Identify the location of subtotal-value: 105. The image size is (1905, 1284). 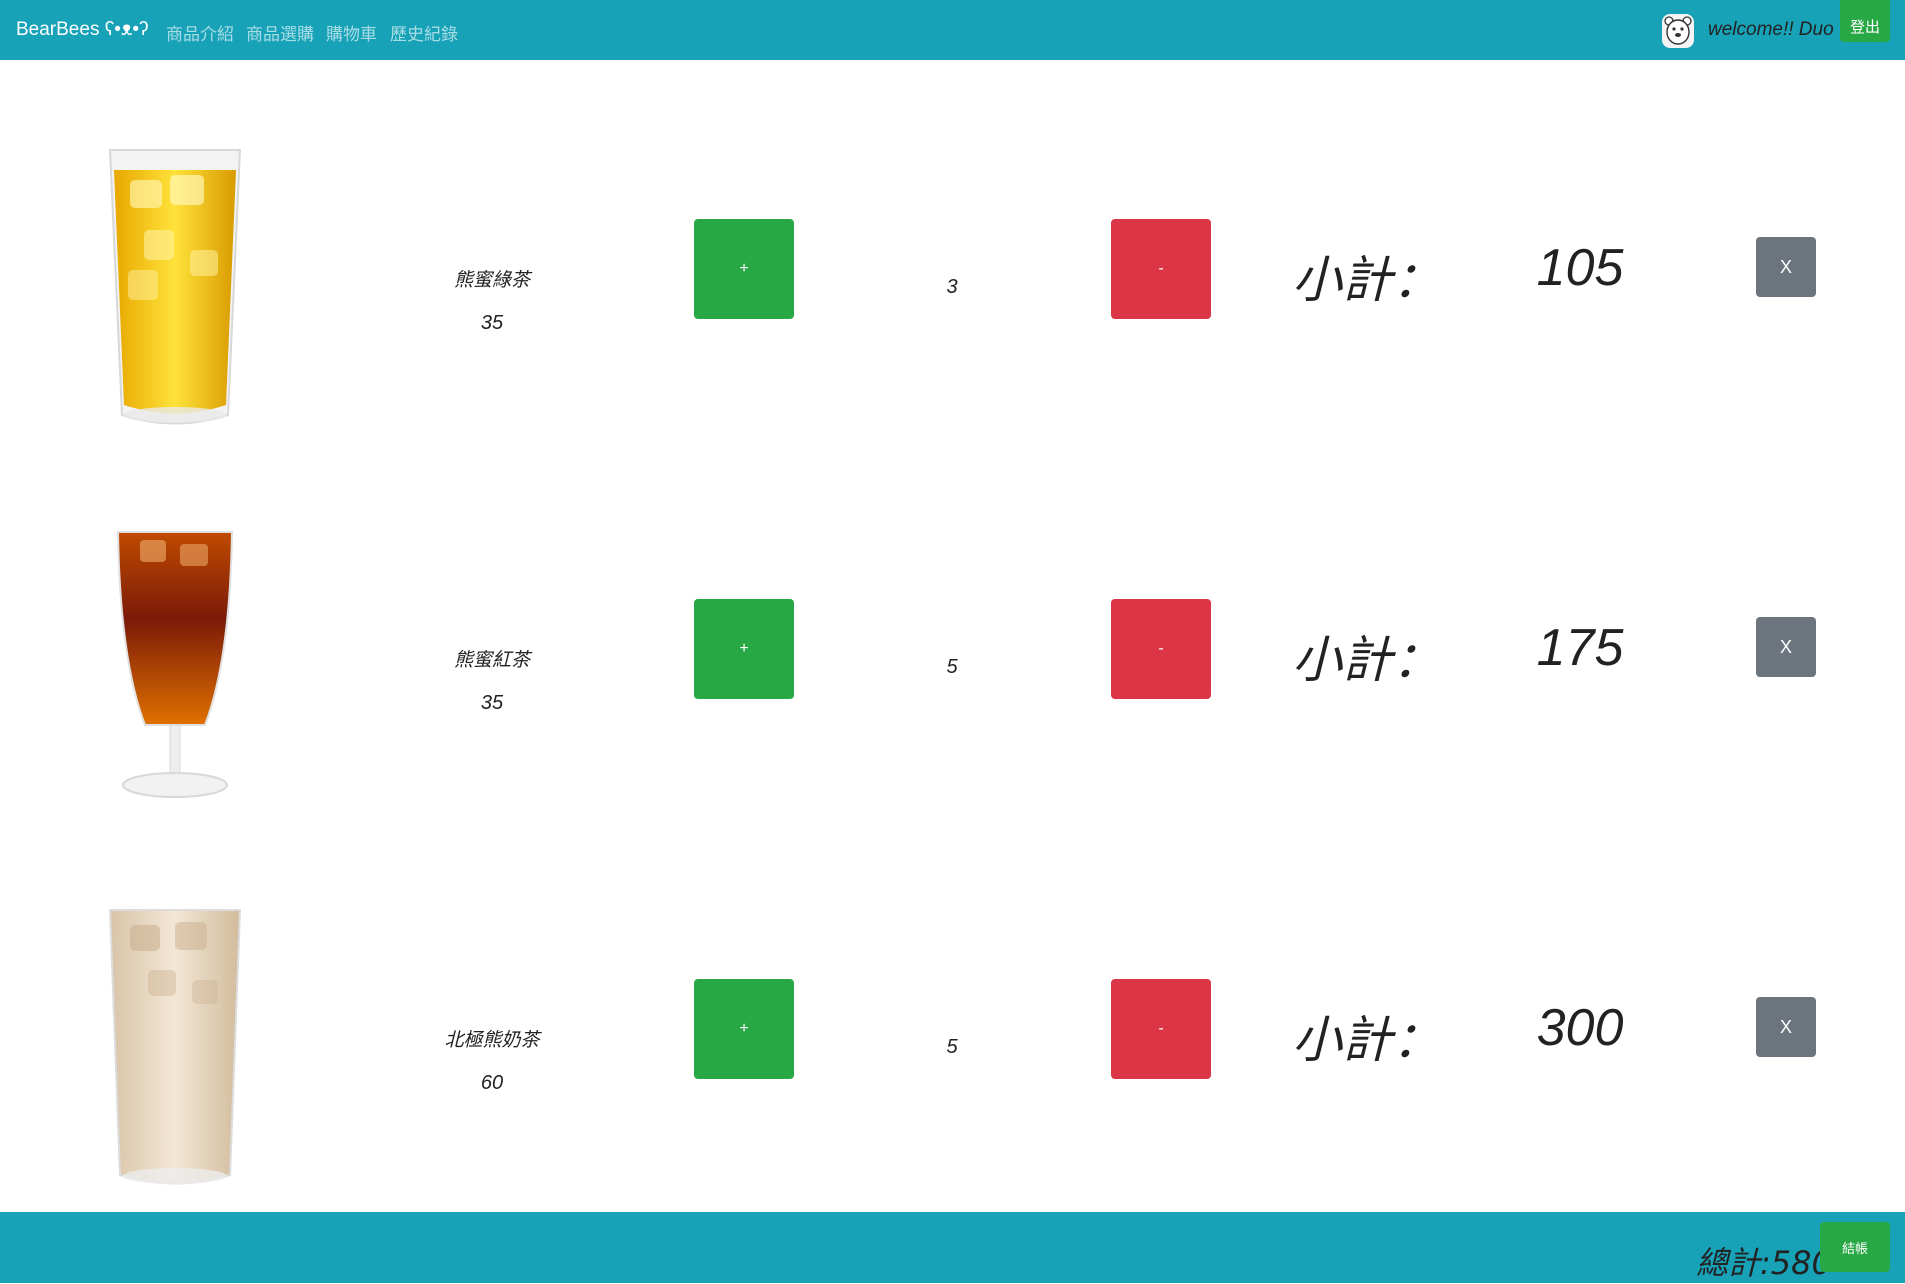
(1580, 268).